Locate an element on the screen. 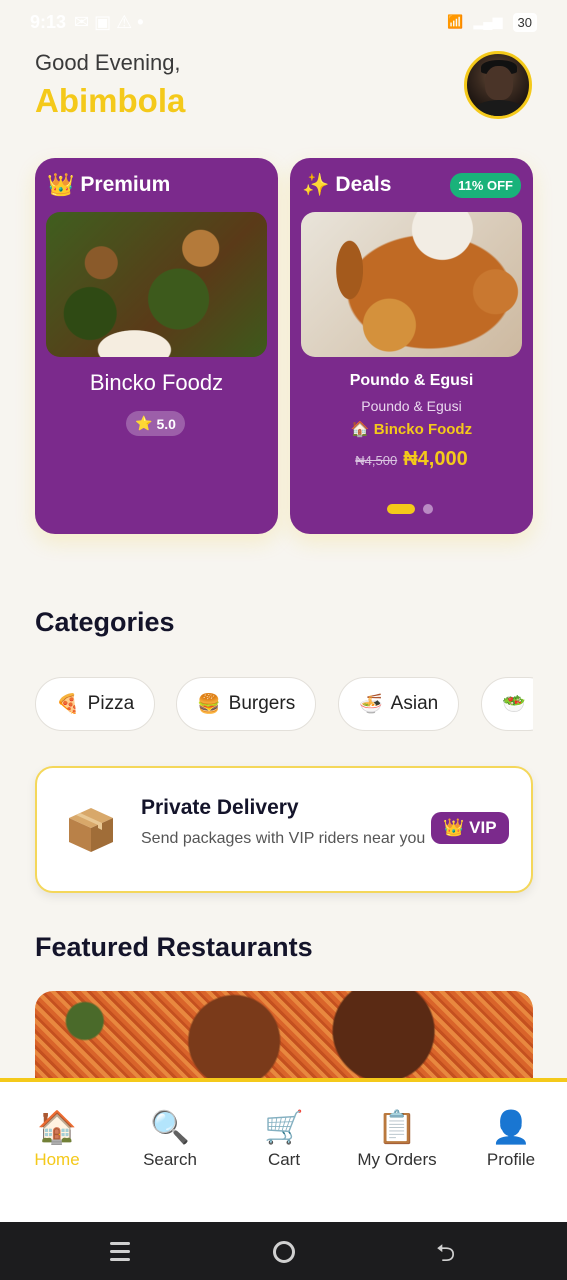  status-right: 📶 ▂▄▆ 30 is located at coordinates (492, 22).